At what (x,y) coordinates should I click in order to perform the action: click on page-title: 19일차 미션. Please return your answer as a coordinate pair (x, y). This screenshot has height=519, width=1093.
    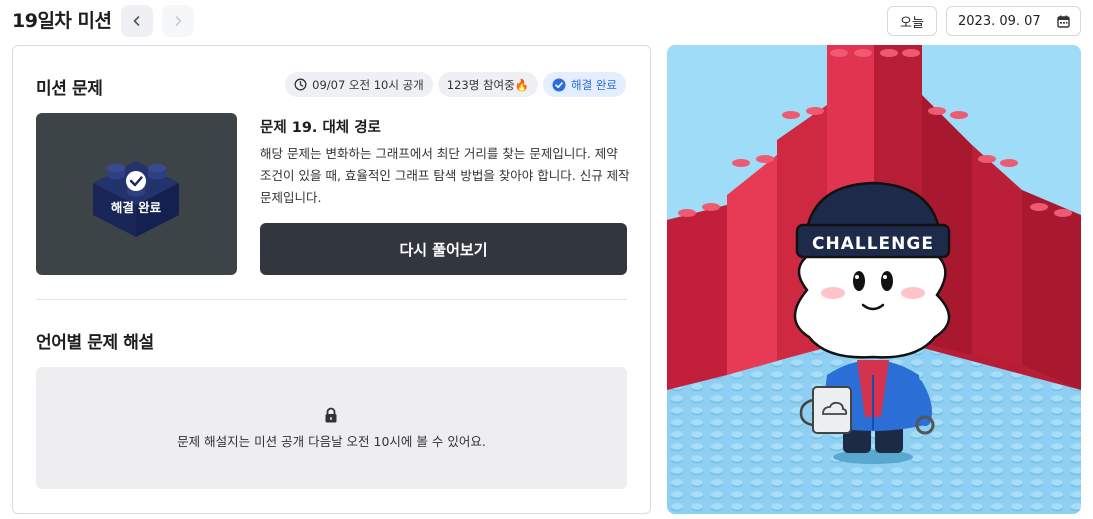
    Looking at the image, I should click on (62, 21).